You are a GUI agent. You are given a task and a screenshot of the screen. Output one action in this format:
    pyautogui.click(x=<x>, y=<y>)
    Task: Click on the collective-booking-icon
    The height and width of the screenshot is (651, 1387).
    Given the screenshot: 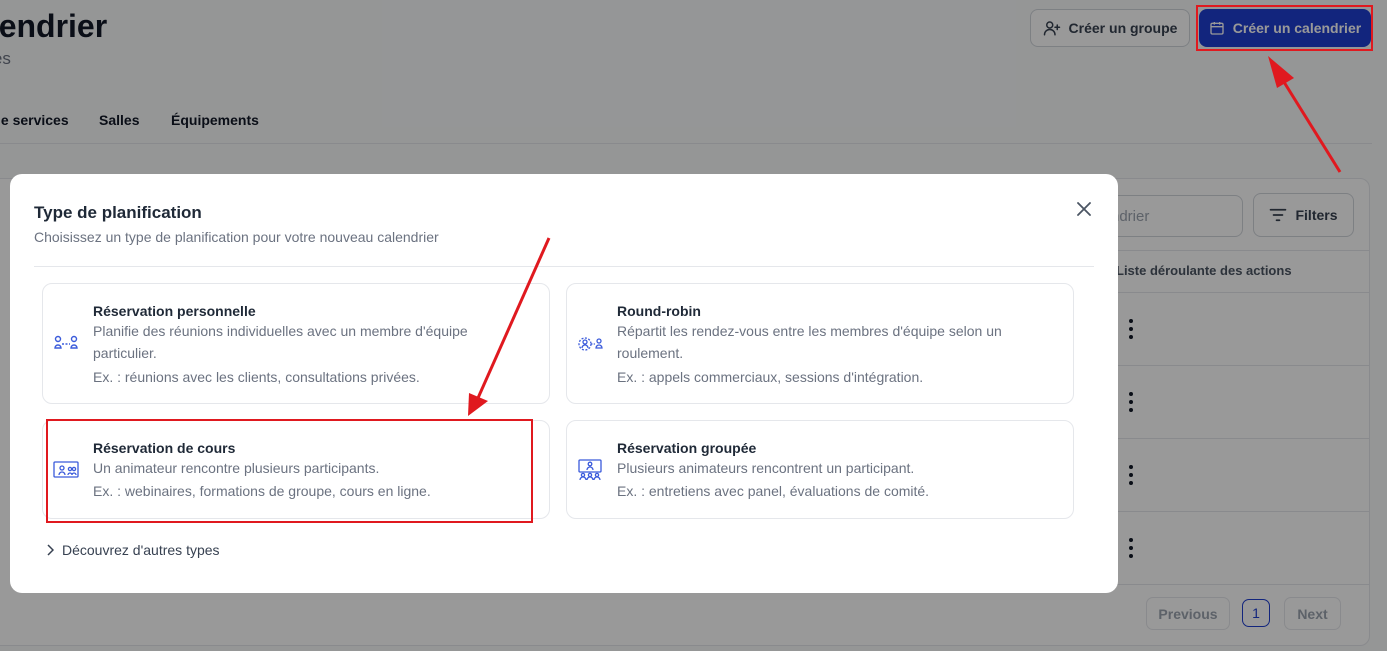 What is the action you would take?
    pyautogui.click(x=590, y=470)
    